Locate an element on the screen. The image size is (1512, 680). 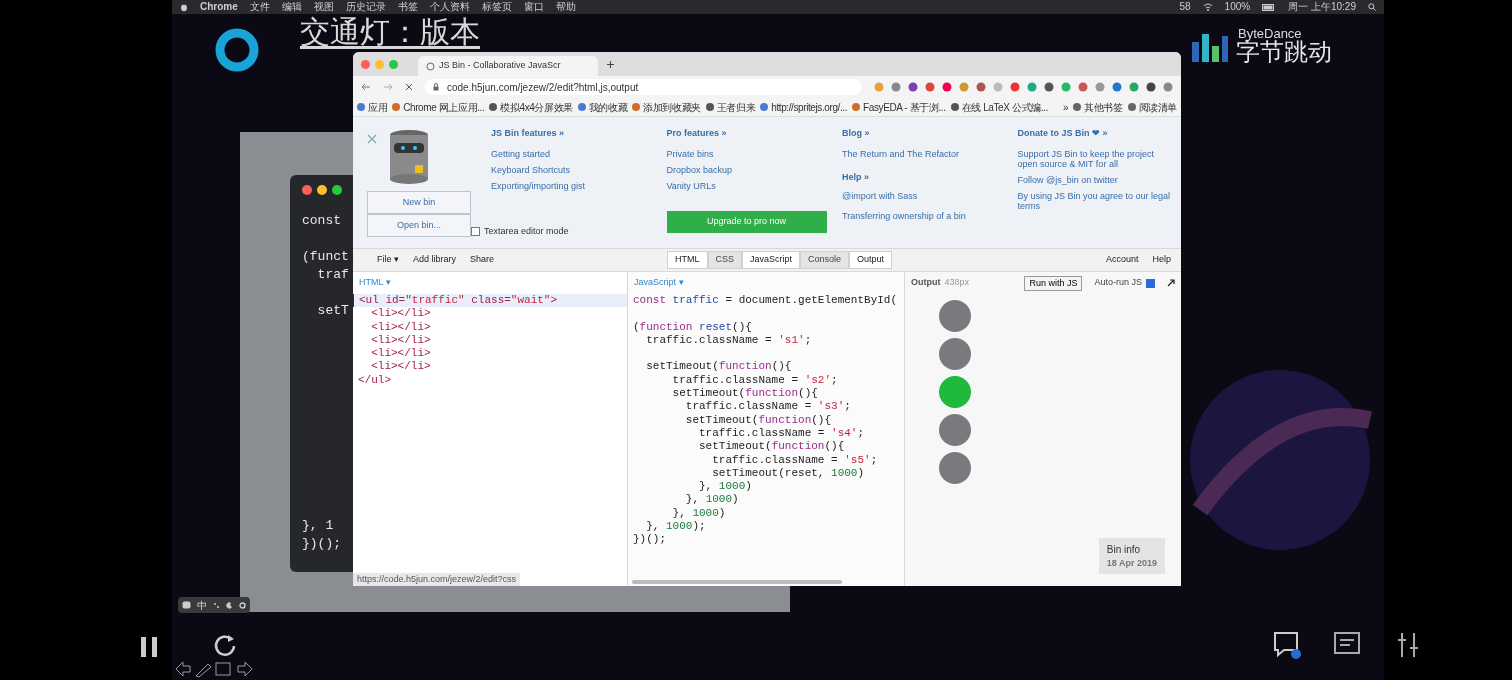
panel-tab: HTML is located at coordinates (687, 260).